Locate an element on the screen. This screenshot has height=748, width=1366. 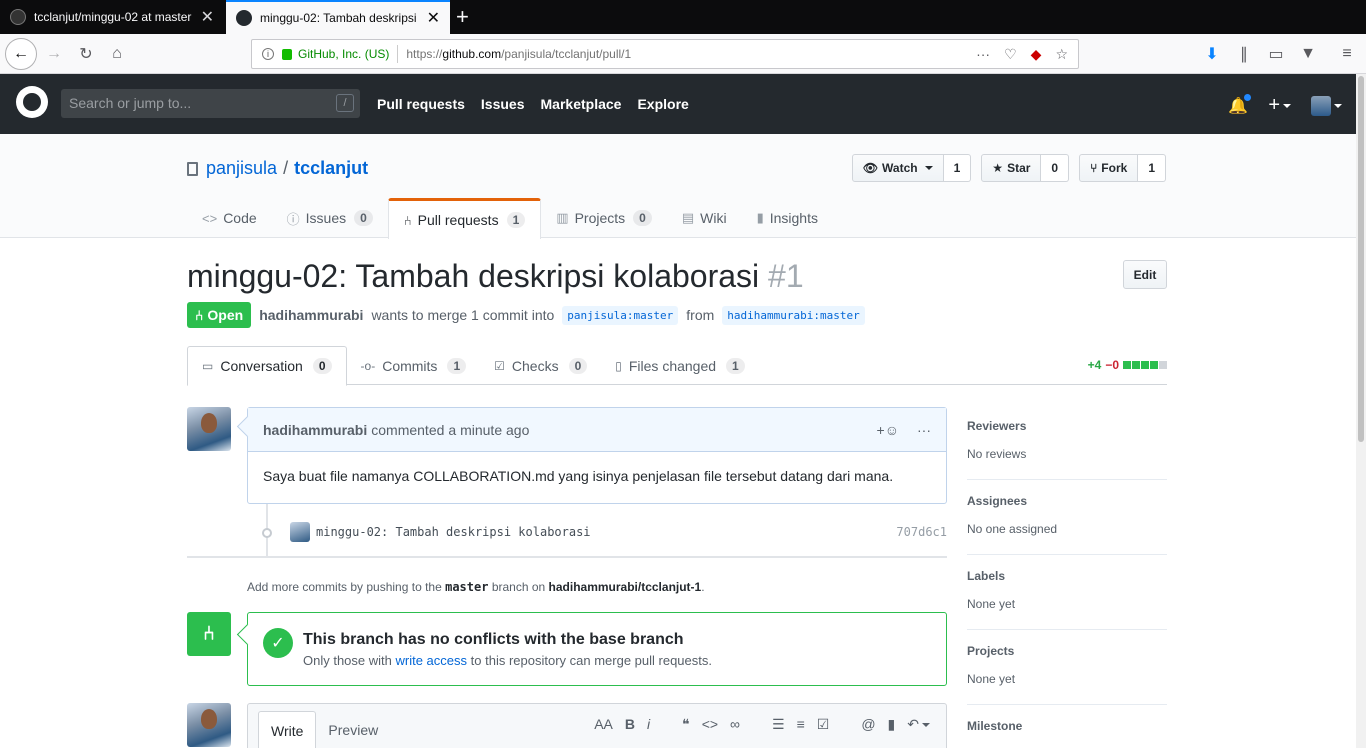
write-access-link: write access is located at coordinates (432, 660).